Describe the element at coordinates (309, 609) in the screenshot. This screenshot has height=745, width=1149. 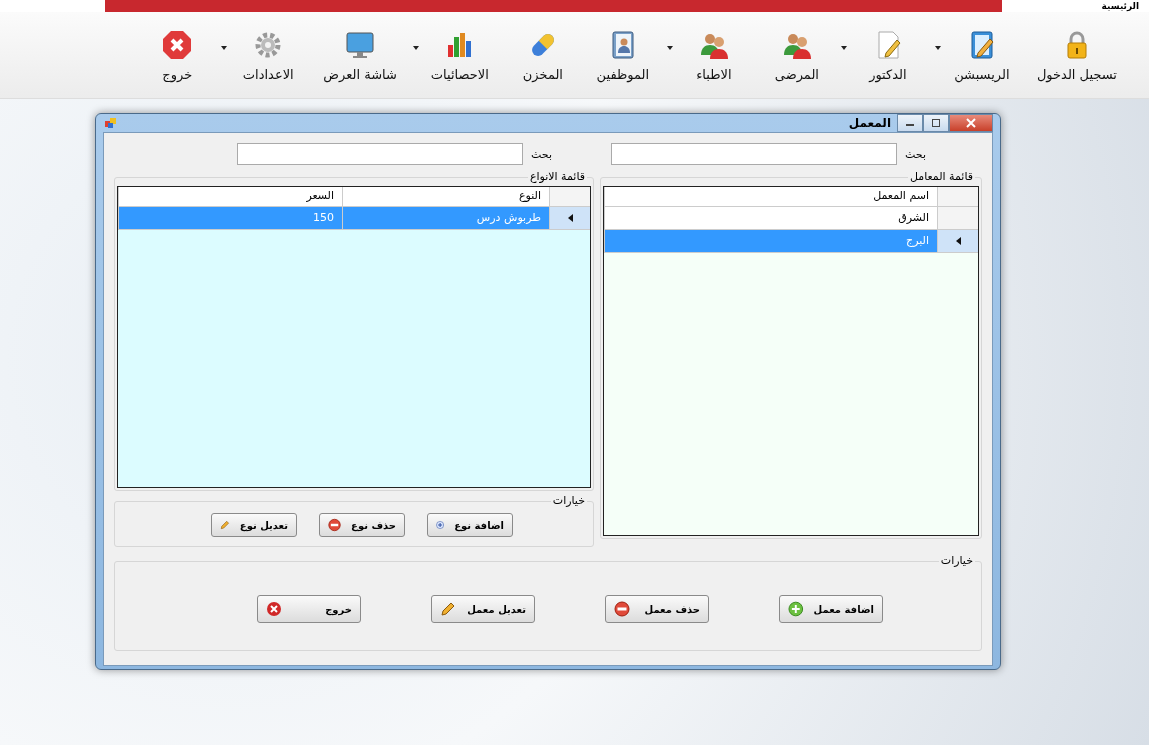
I see `action-button: خروج` at that location.